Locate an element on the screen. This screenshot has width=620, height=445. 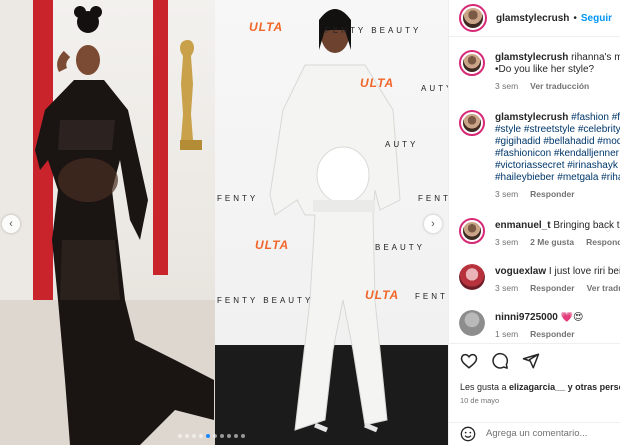
hashtag-line-4: #fashionicon #kendalljenner # is located at coordinates (557, 154).